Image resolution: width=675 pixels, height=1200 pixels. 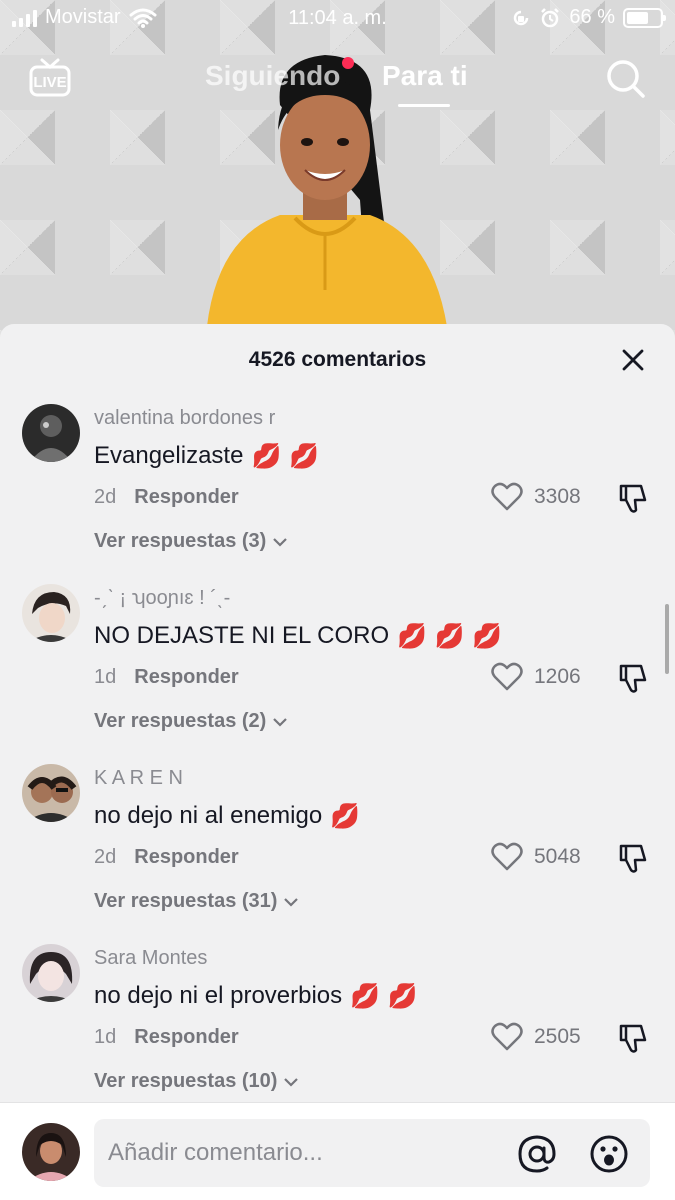 What do you see at coordinates (184, 418) in the screenshot?
I see `comment-username: valentina bordones r` at bounding box center [184, 418].